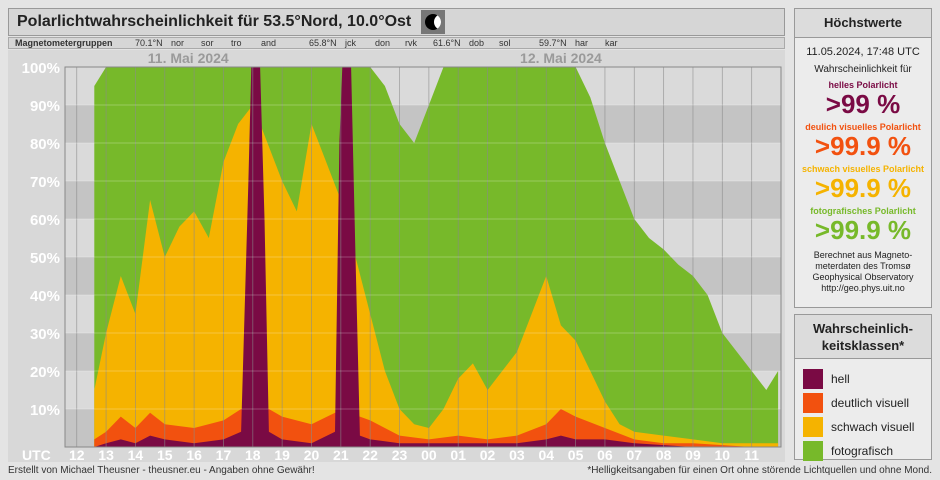 This screenshot has width=940, height=480. What do you see at coordinates (136, 454) in the screenshot?
I see `x-tick-label: 14` at bounding box center [136, 454].